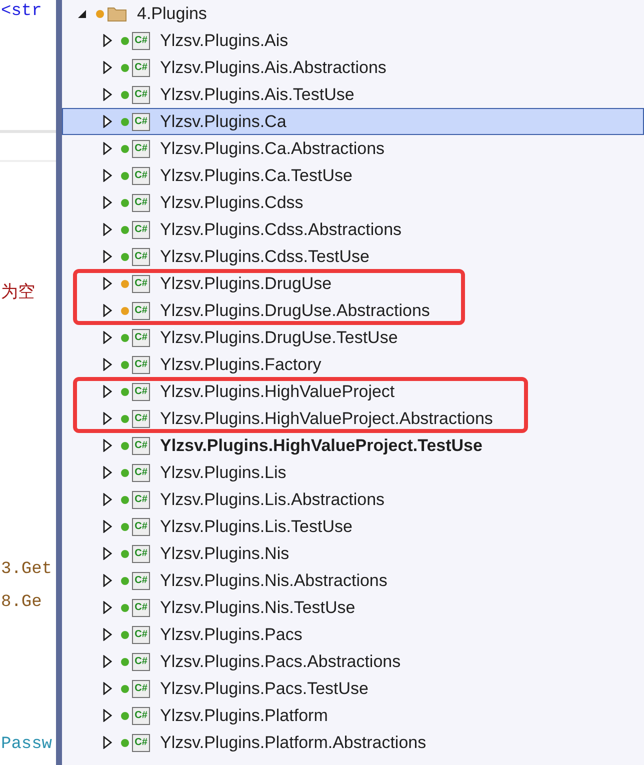 This screenshot has height=765, width=644. Describe the element at coordinates (26, 570) in the screenshot. I see `code-line: 3.Get` at that location.